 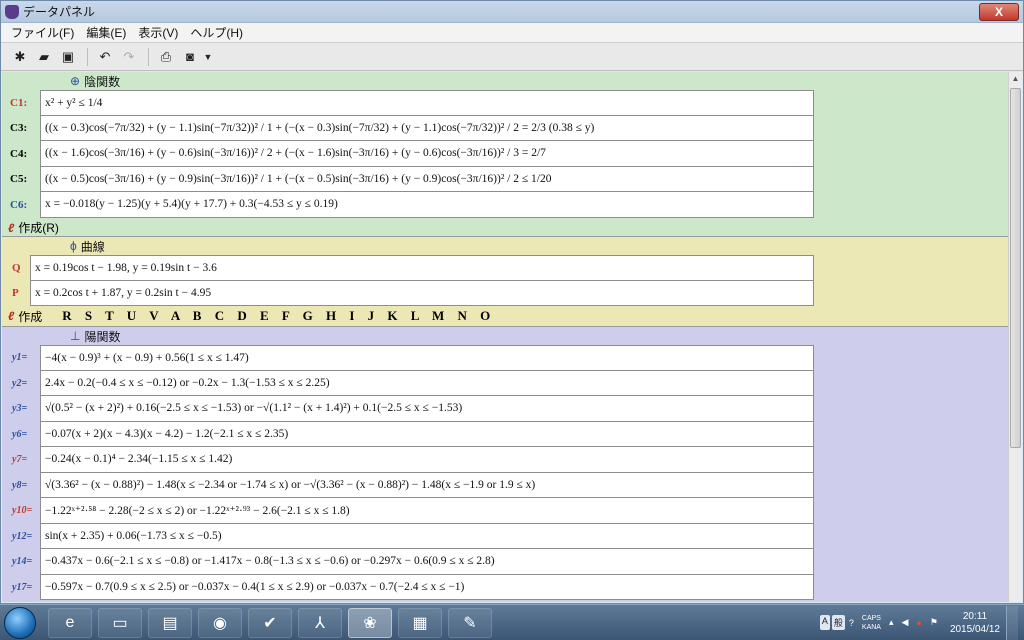 What do you see at coordinates (19, 204) in the screenshot?
I see `row-label: C6:` at bounding box center [19, 204].